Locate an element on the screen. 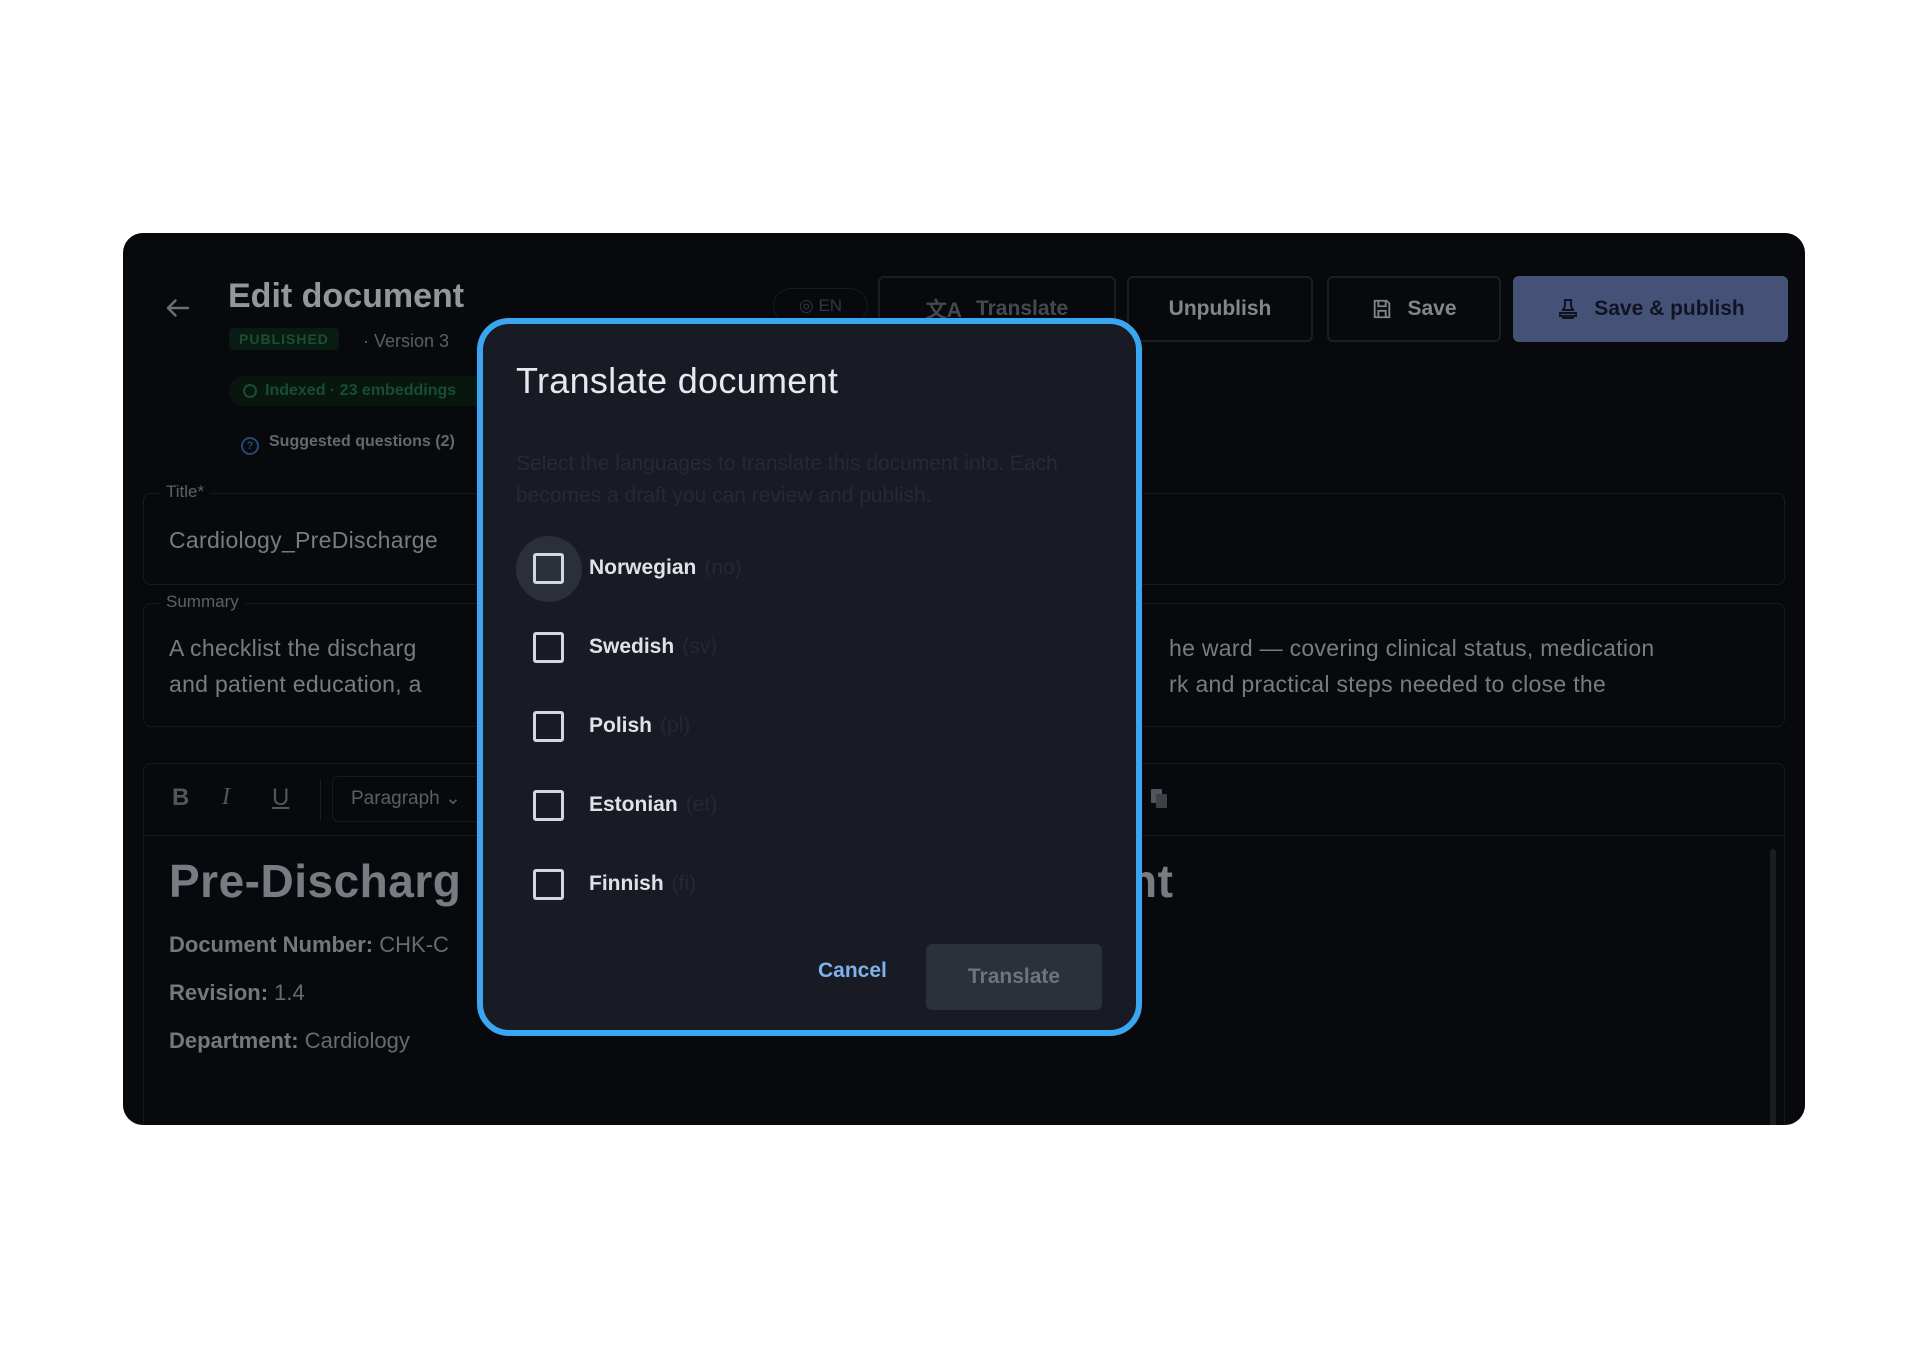 The image size is (1920, 1353). language-name: Estonian is located at coordinates (633, 804).